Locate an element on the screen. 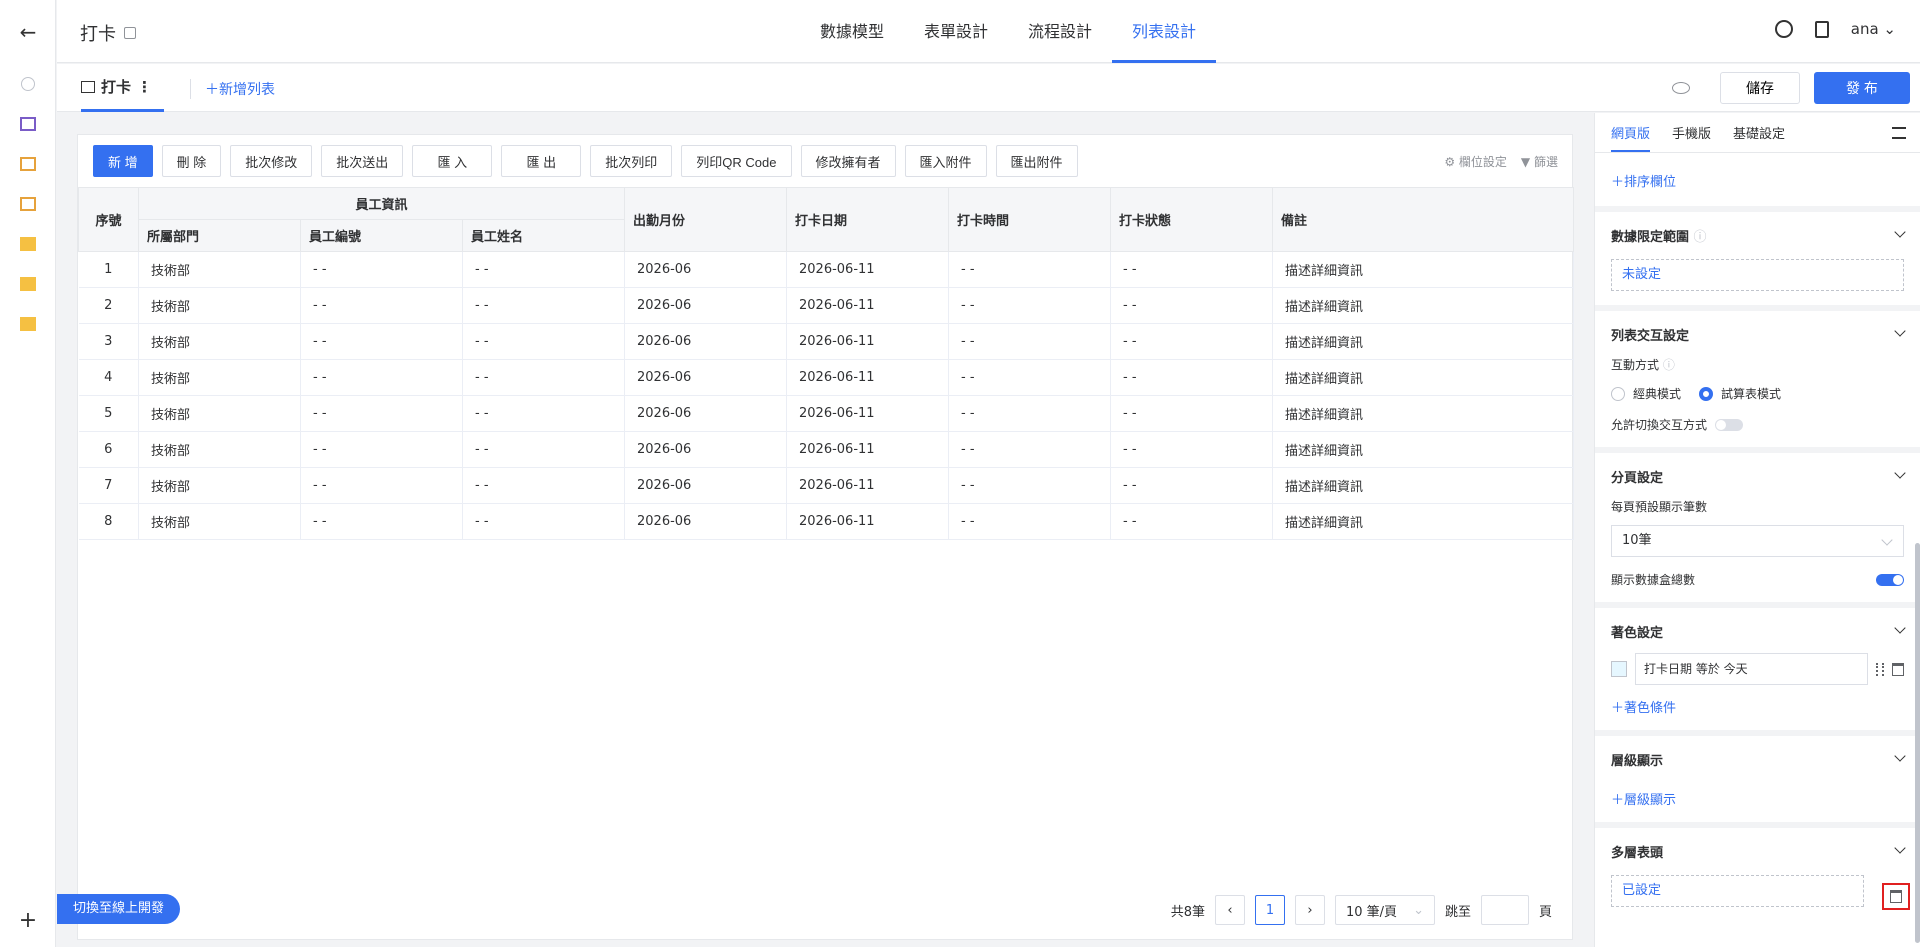 The image size is (1920, 947). tab-form-design: 表單設計 is located at coordinates (956, 31).